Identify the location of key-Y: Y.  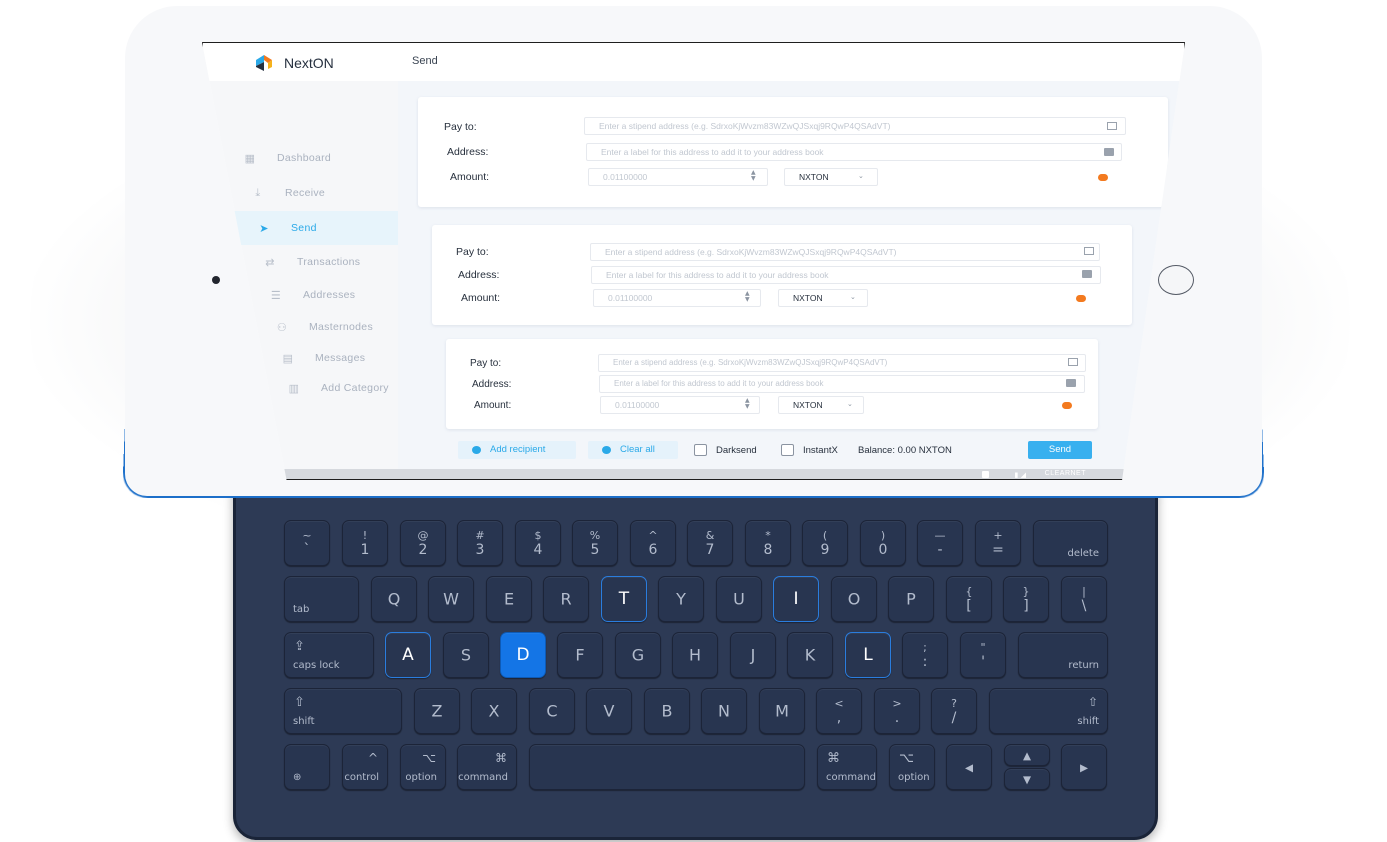
(681, 599).